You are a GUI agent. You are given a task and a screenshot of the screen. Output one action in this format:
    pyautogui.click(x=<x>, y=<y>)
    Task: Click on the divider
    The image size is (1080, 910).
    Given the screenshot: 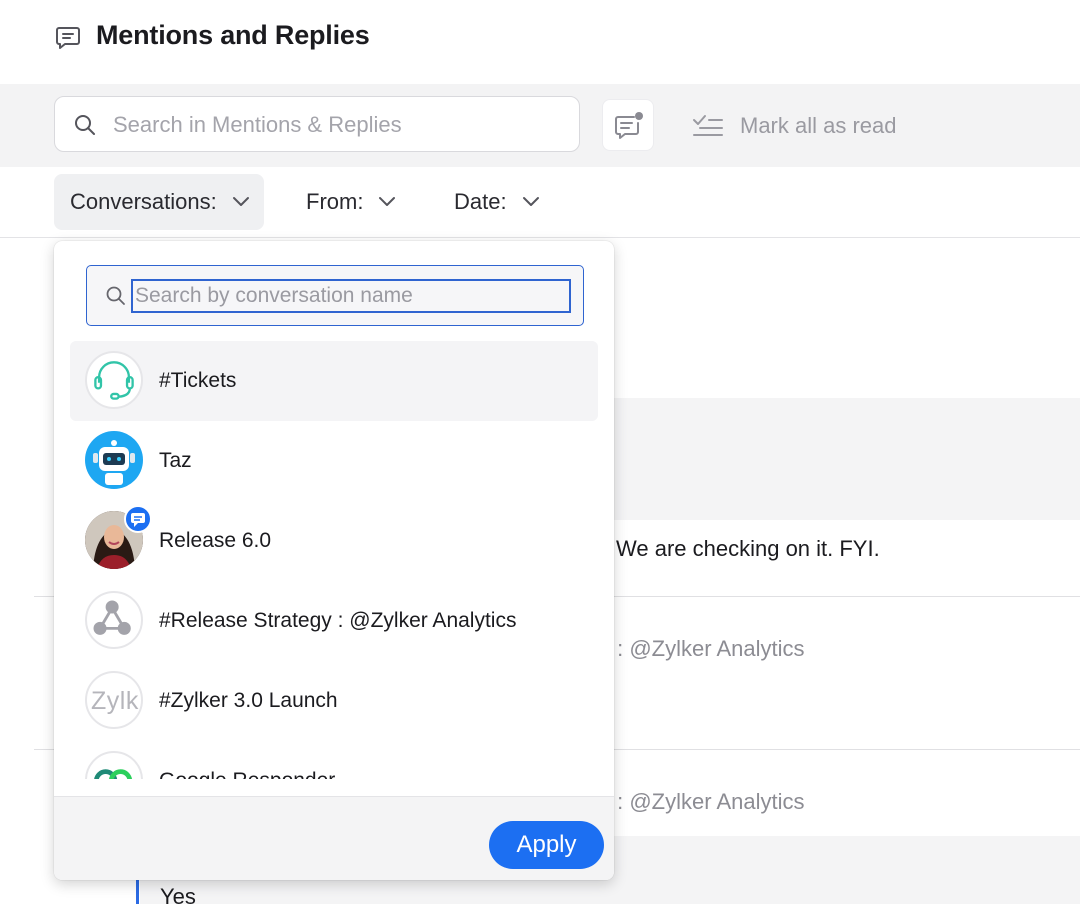 What is the action you would take?
    pyautogui.click(x=540, y=237)
    